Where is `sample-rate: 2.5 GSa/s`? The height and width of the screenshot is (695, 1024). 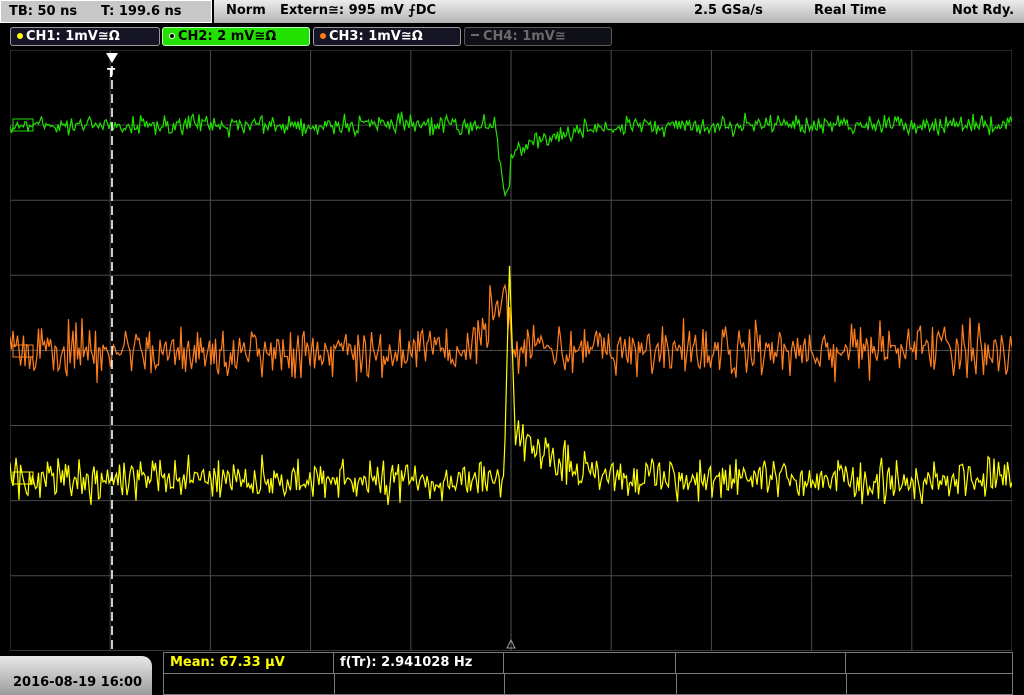 sample-rate: 2.5 GSa/s is located at coordinates (728, 10).